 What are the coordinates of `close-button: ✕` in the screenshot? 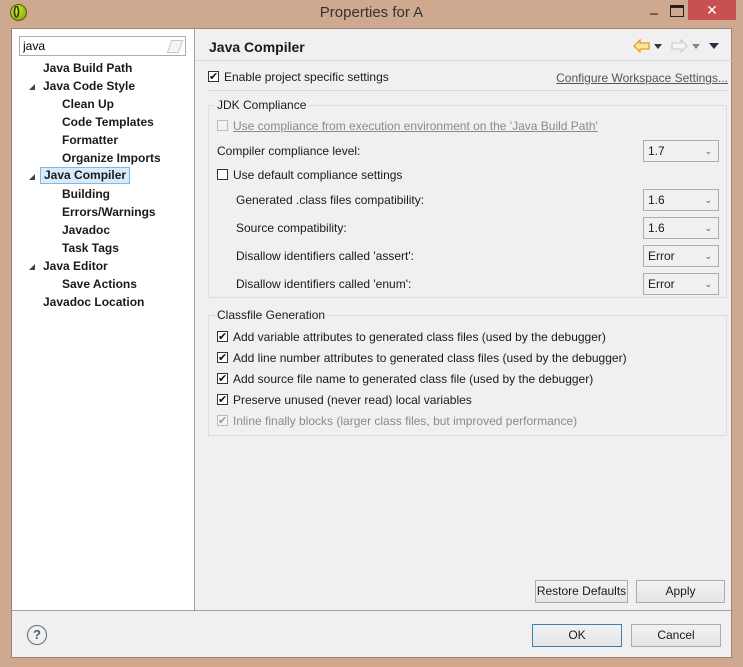 It's located at (712, 10).